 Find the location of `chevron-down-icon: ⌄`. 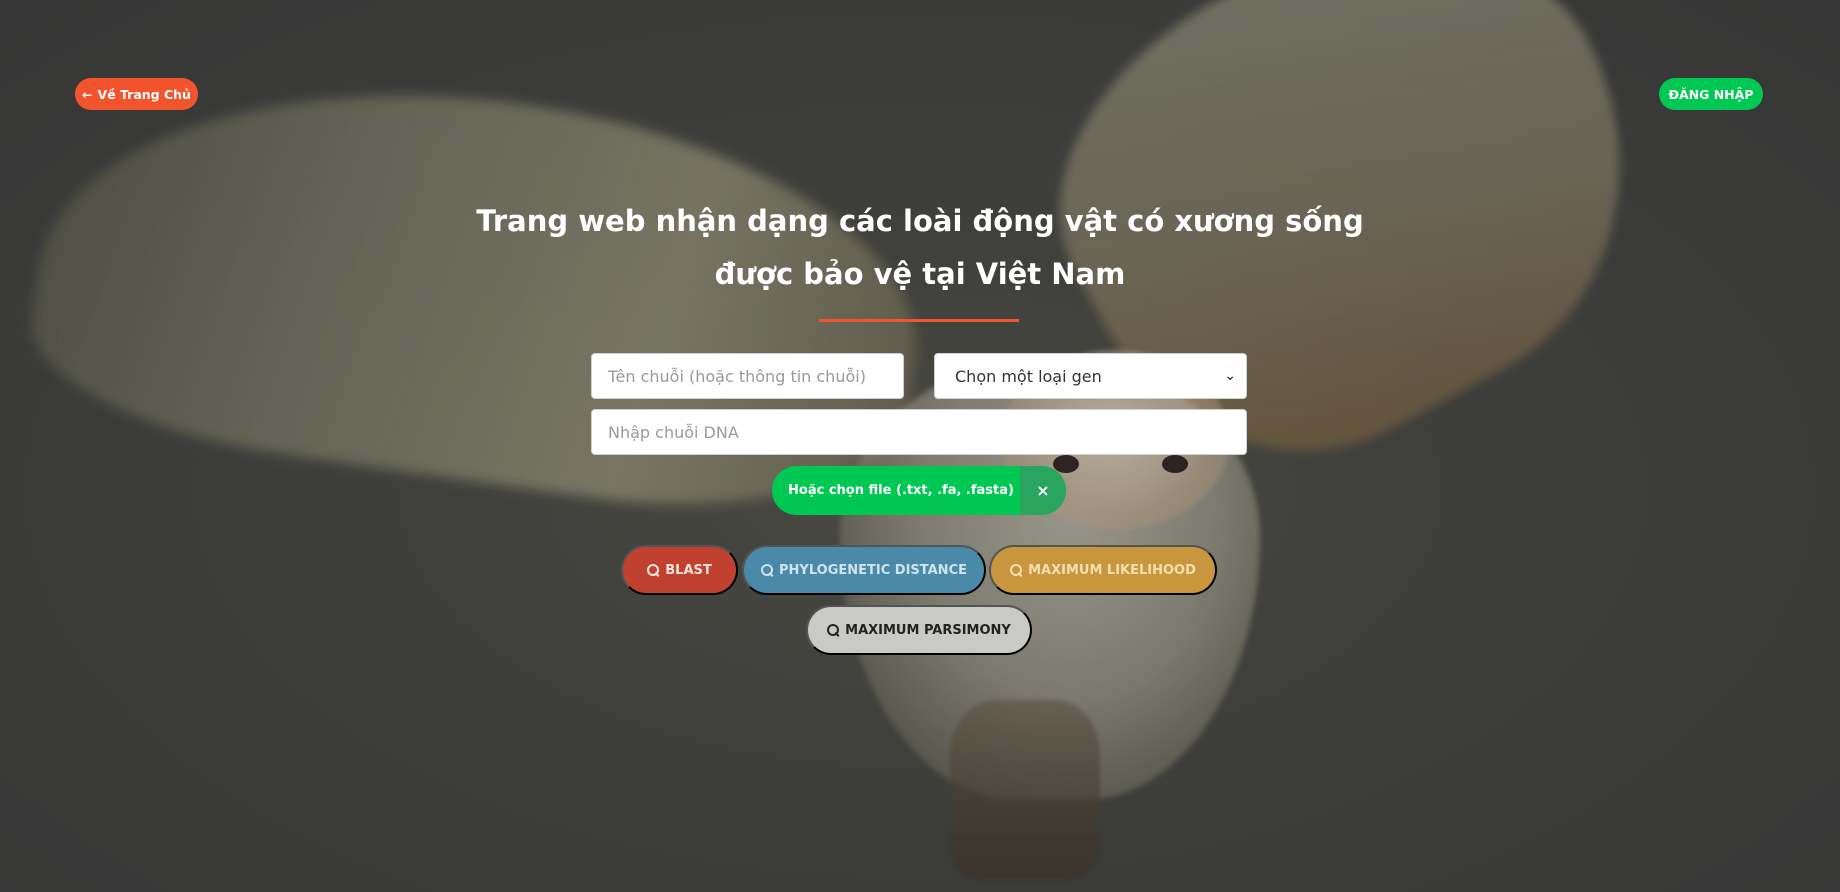

chevron-down-icon: ⌄ is located at coordinates (1230, 376).